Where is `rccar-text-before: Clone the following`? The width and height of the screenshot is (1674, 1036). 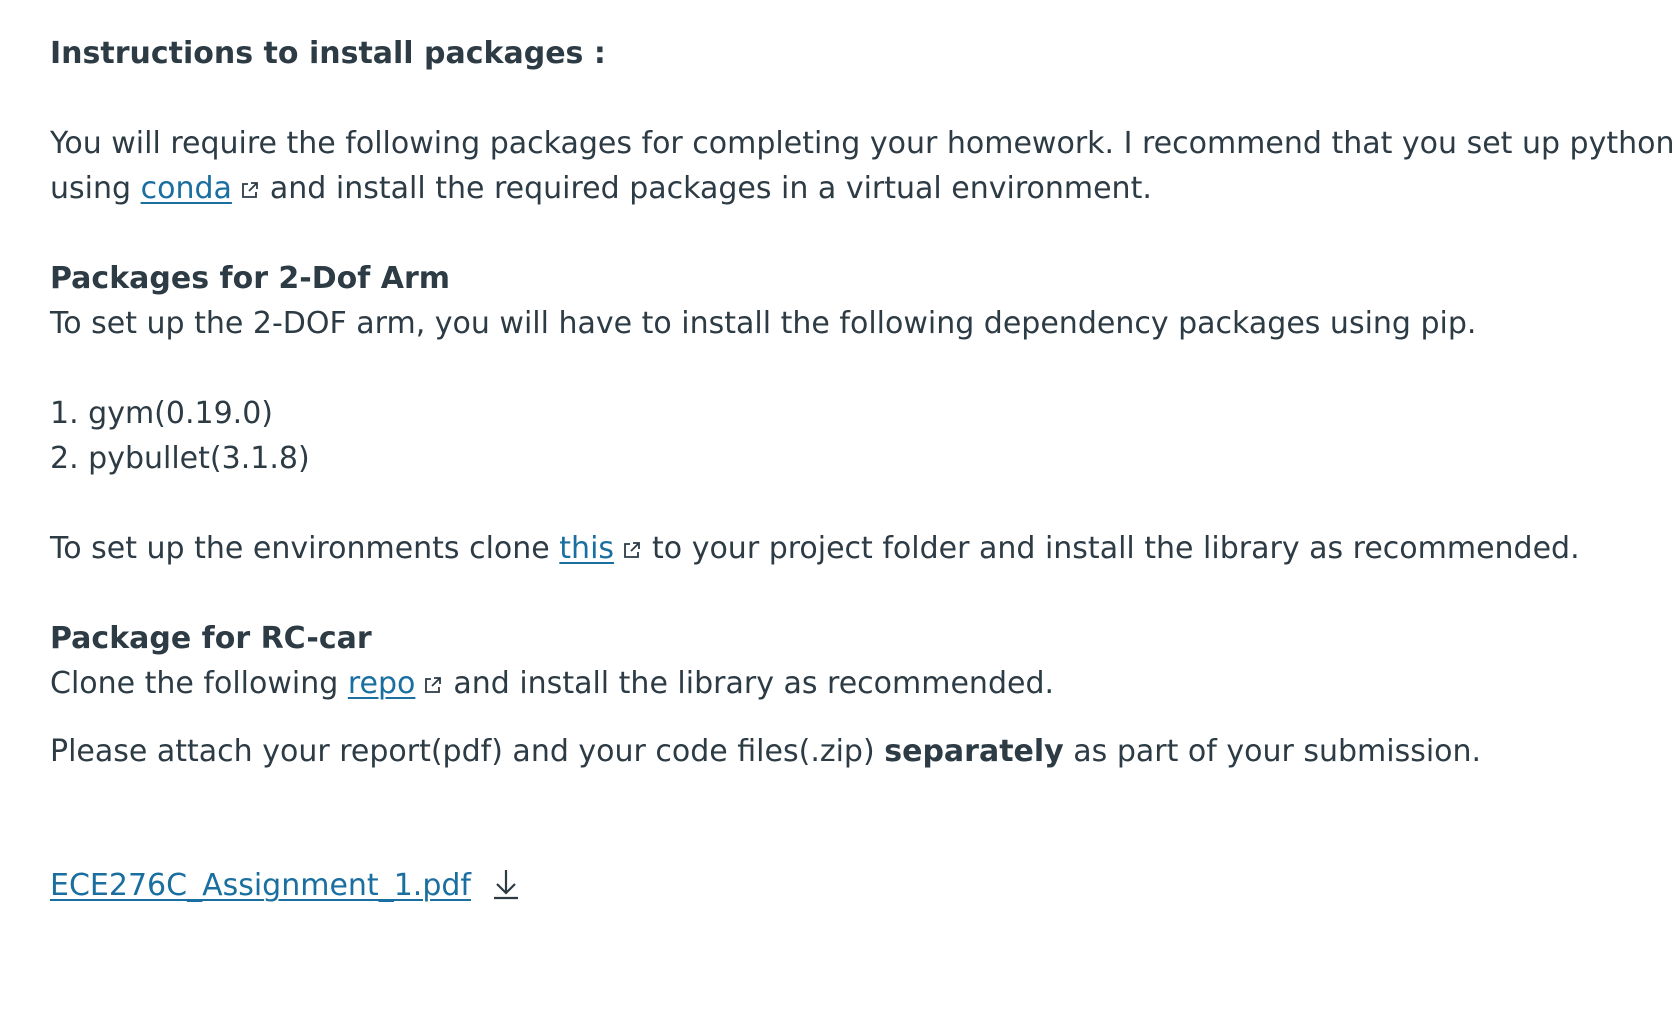
rccar-text-before: Clone the following is located at coordinates (194, 683).